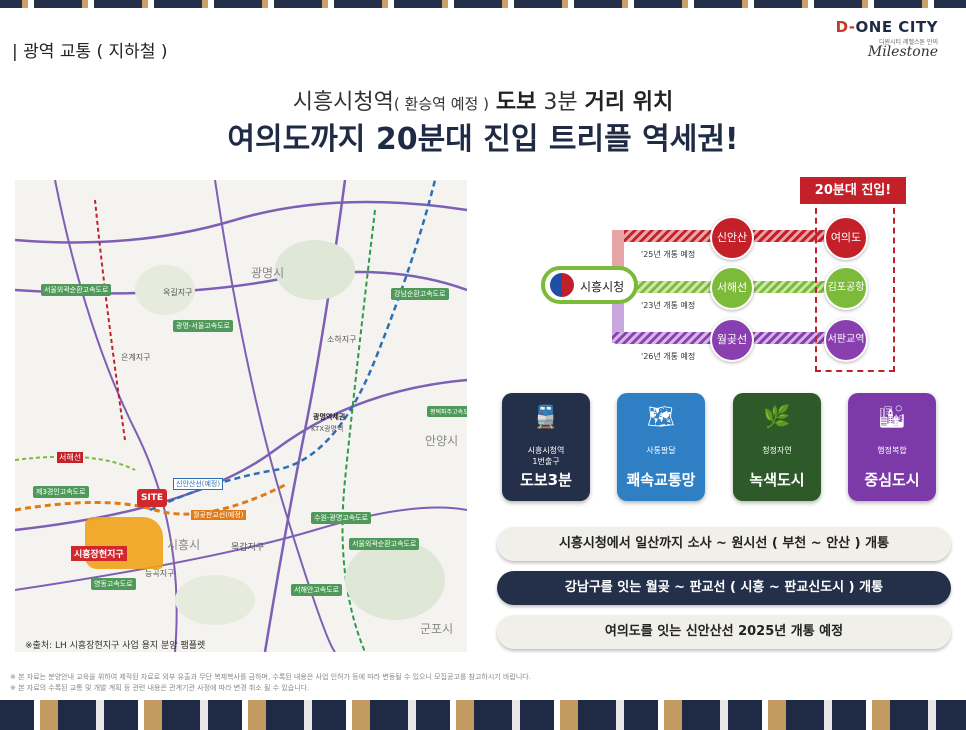 The image size is (966, 730). I want to click on brand-logo: D-ONE CITY 디원시티 레벨스톤 만의 Milestone, so click(887, 39).